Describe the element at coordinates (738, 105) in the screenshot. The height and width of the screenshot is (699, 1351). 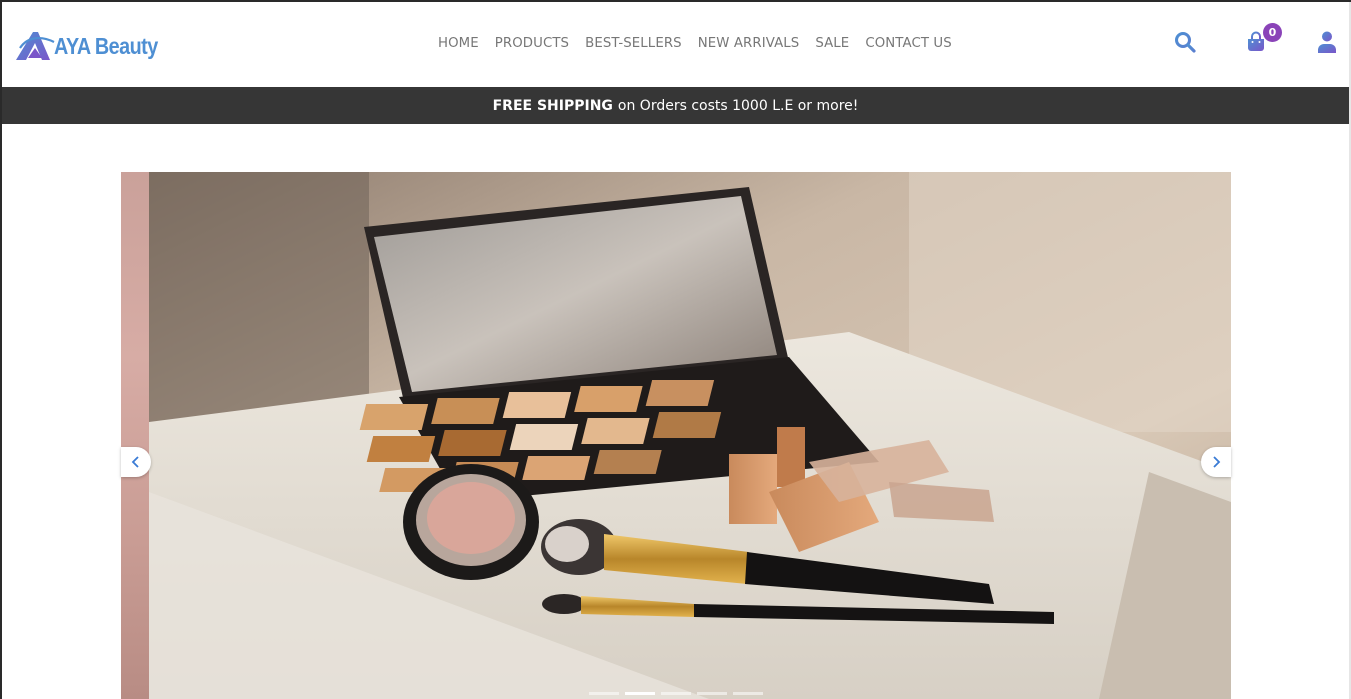
I see `shipping-text: on Orders costs 1000 L.E or more!` at that location.